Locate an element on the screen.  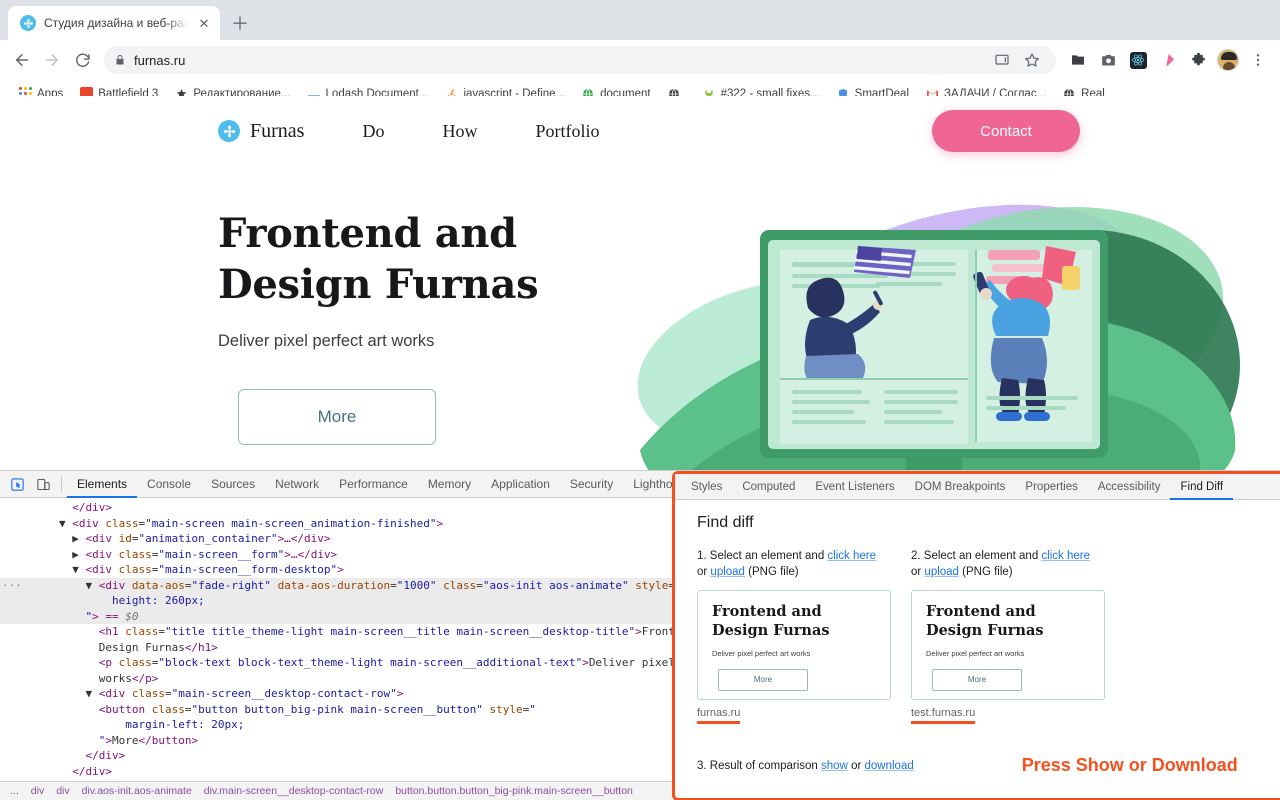
tab-event-listeners: Event Listeners is located at coordinates (854, 487).